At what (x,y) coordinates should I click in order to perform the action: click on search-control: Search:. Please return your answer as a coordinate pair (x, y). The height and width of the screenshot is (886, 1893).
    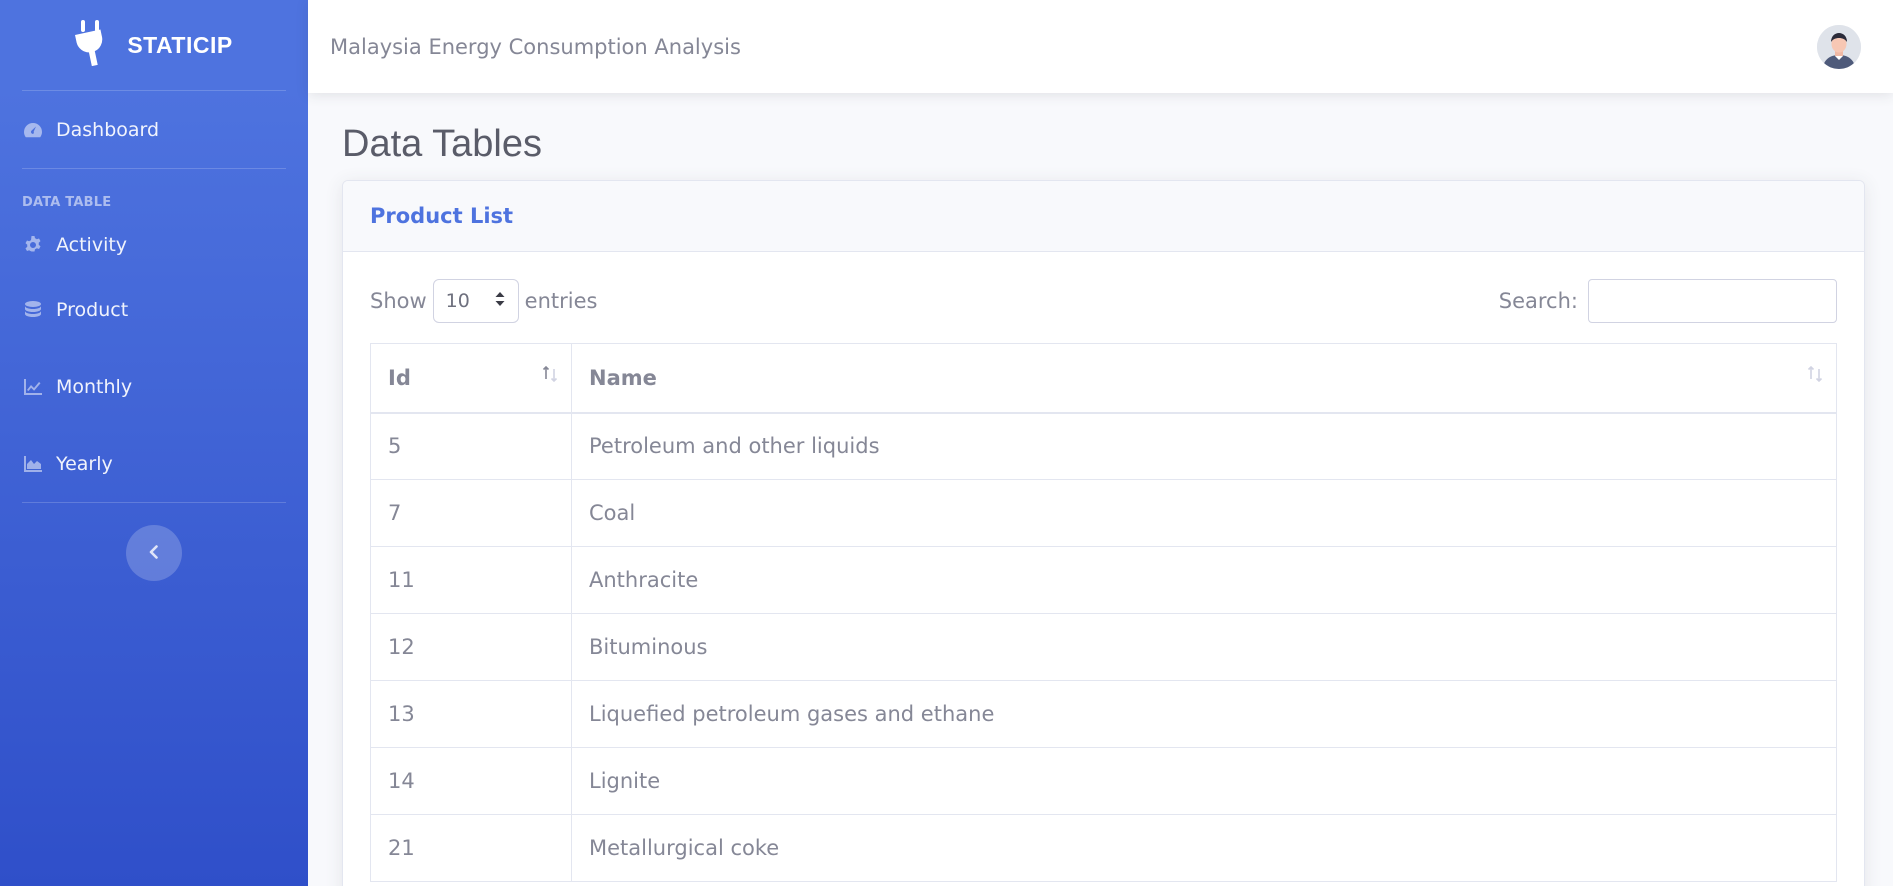
    Looking at the image, I should click on (1668, 301).